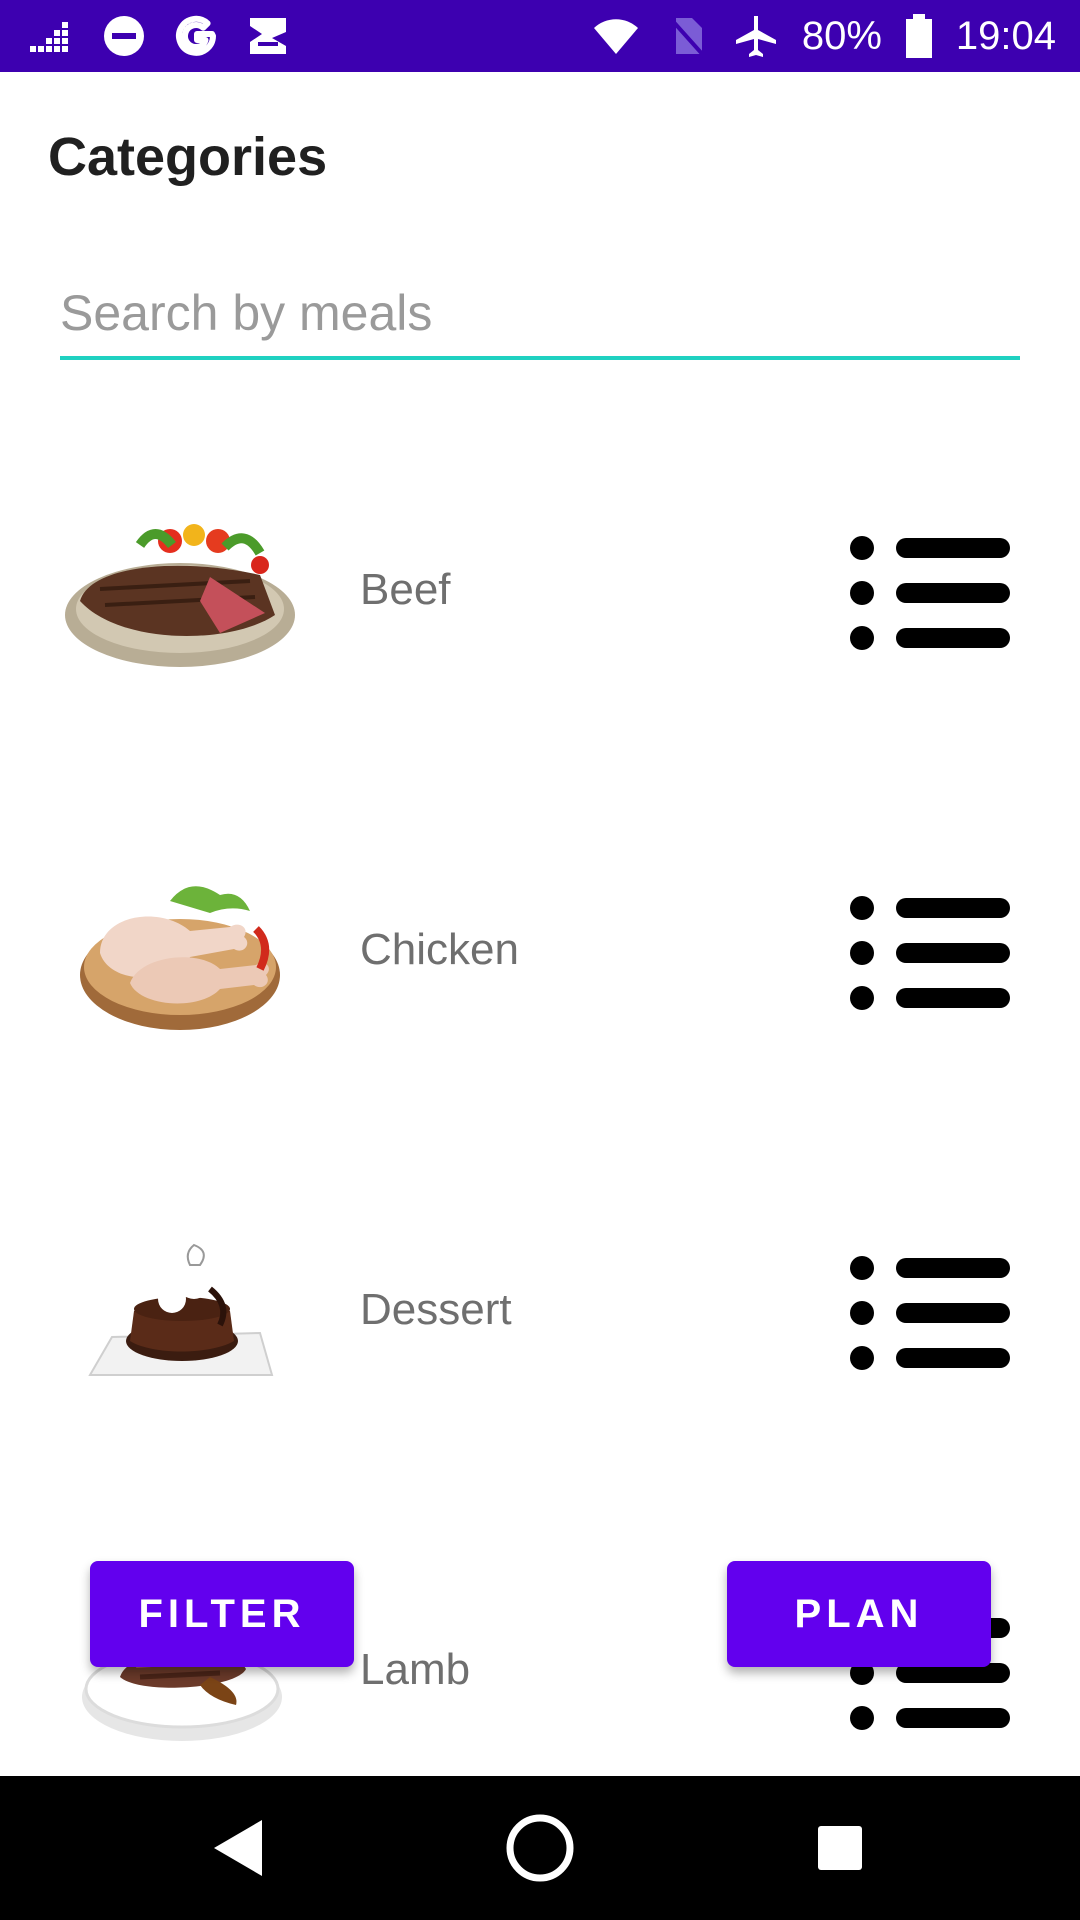  I want to click on status-bar-right: 80% 19:04, so click(824, 36).